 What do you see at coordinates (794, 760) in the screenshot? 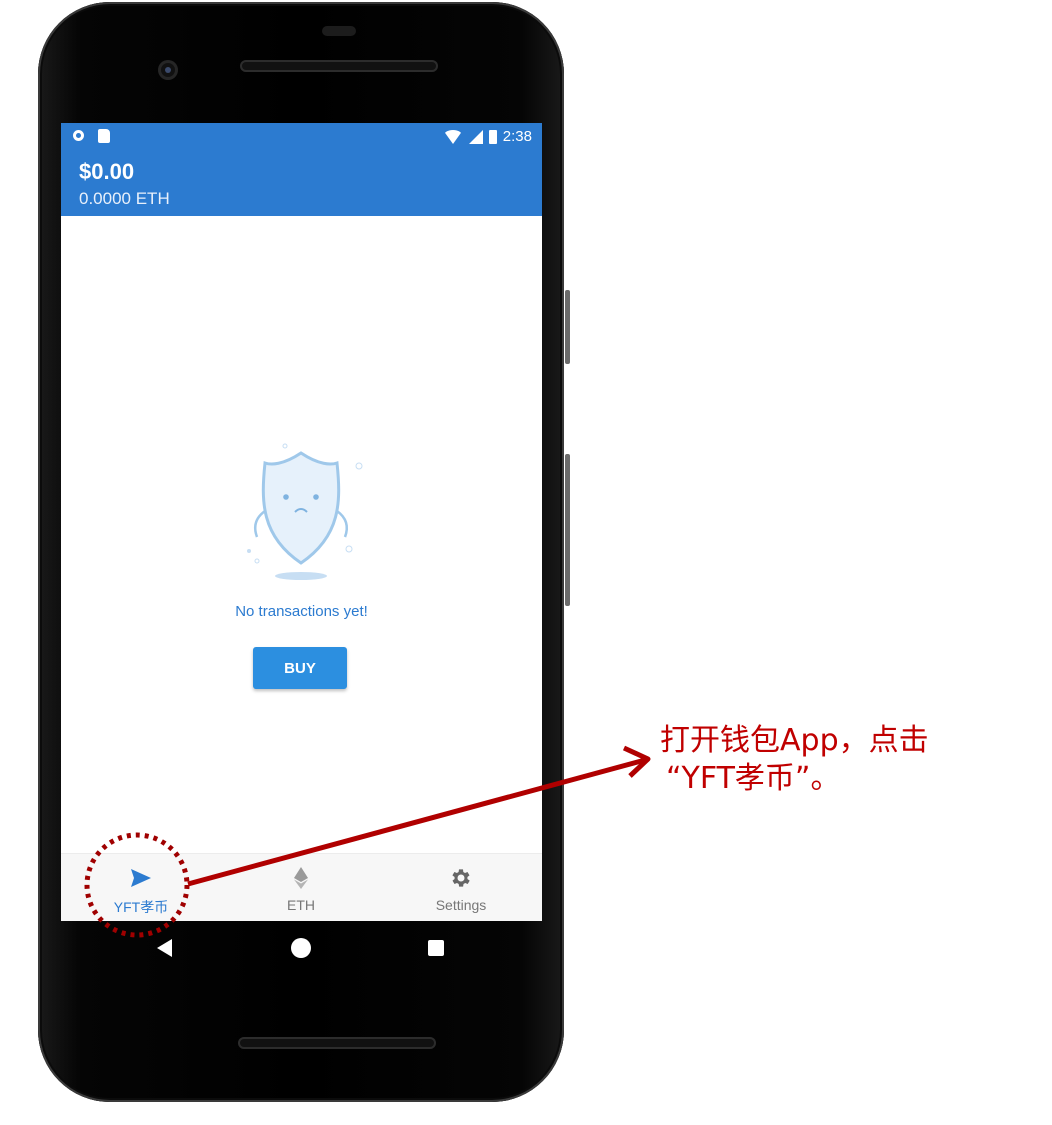
I see `annotation-text: 打开钱包App，点击 “YFT孝币”。` at bounding box center [794, 760].